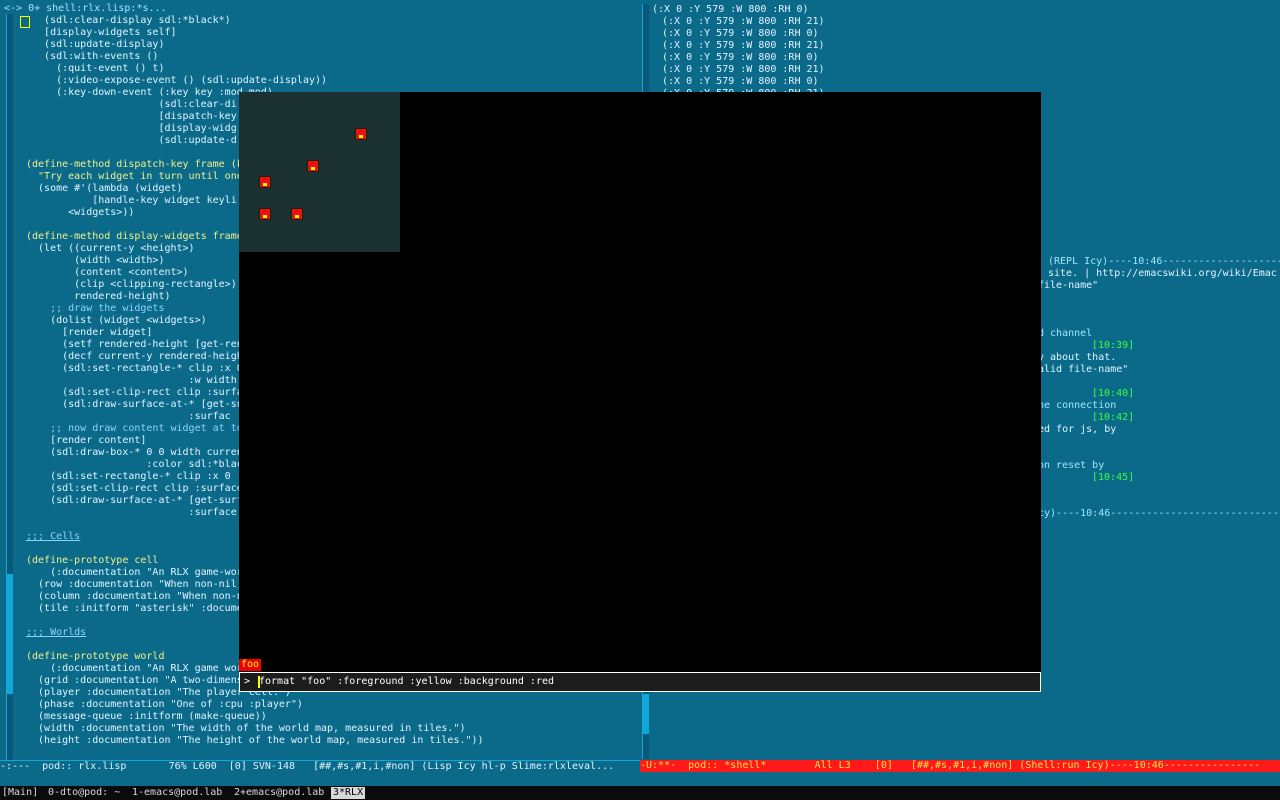 The image size is (1280, 800). I want to click on timestamp-4: [10:45], so click(1113, 477).